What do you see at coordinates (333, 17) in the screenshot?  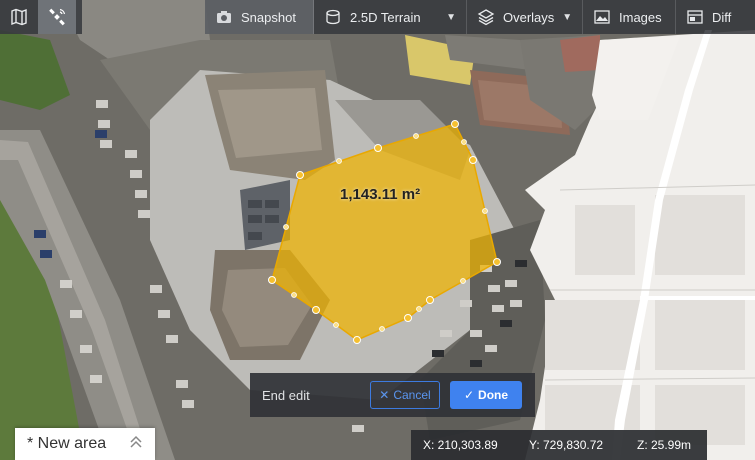 I see `cylinder-3d-icon` at bounding box center [333, 17].